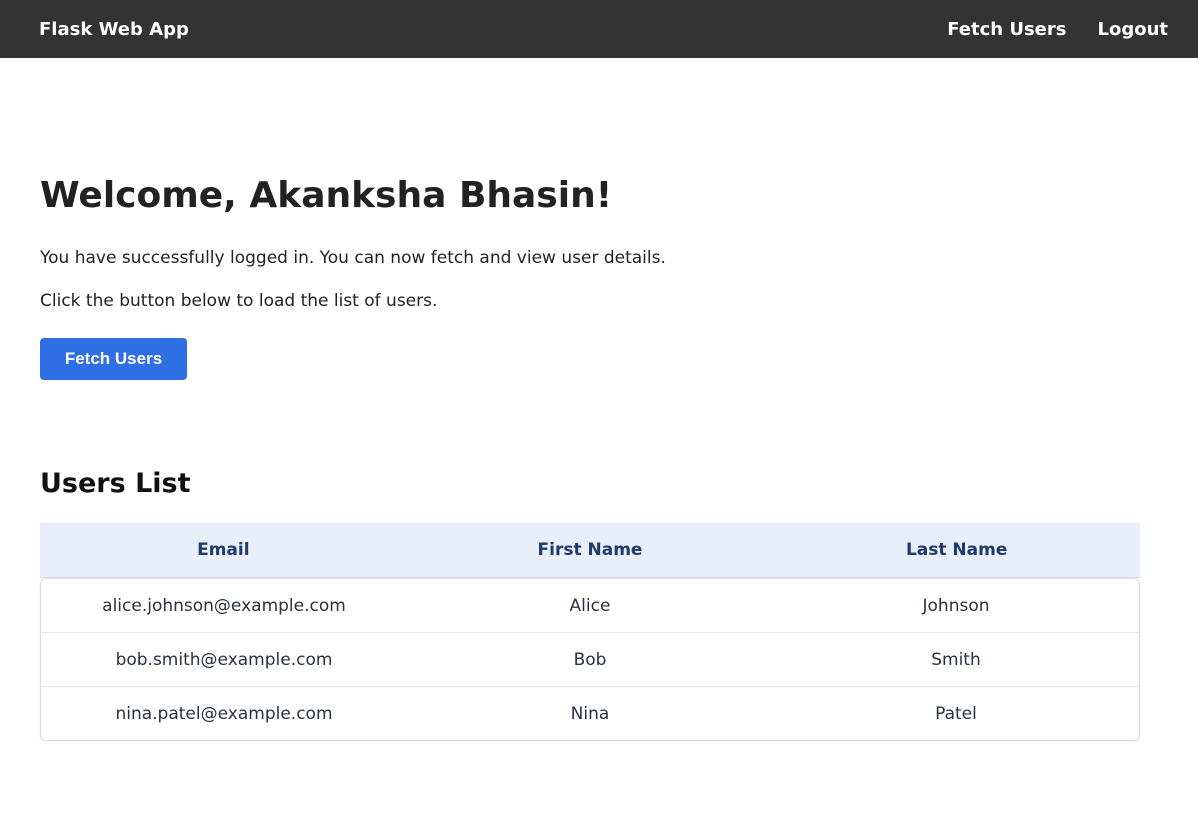 The height and width of the screenshot is (834, 1198). I want to click on nav-links: Fetch Users Logout, so click(1057, 29).